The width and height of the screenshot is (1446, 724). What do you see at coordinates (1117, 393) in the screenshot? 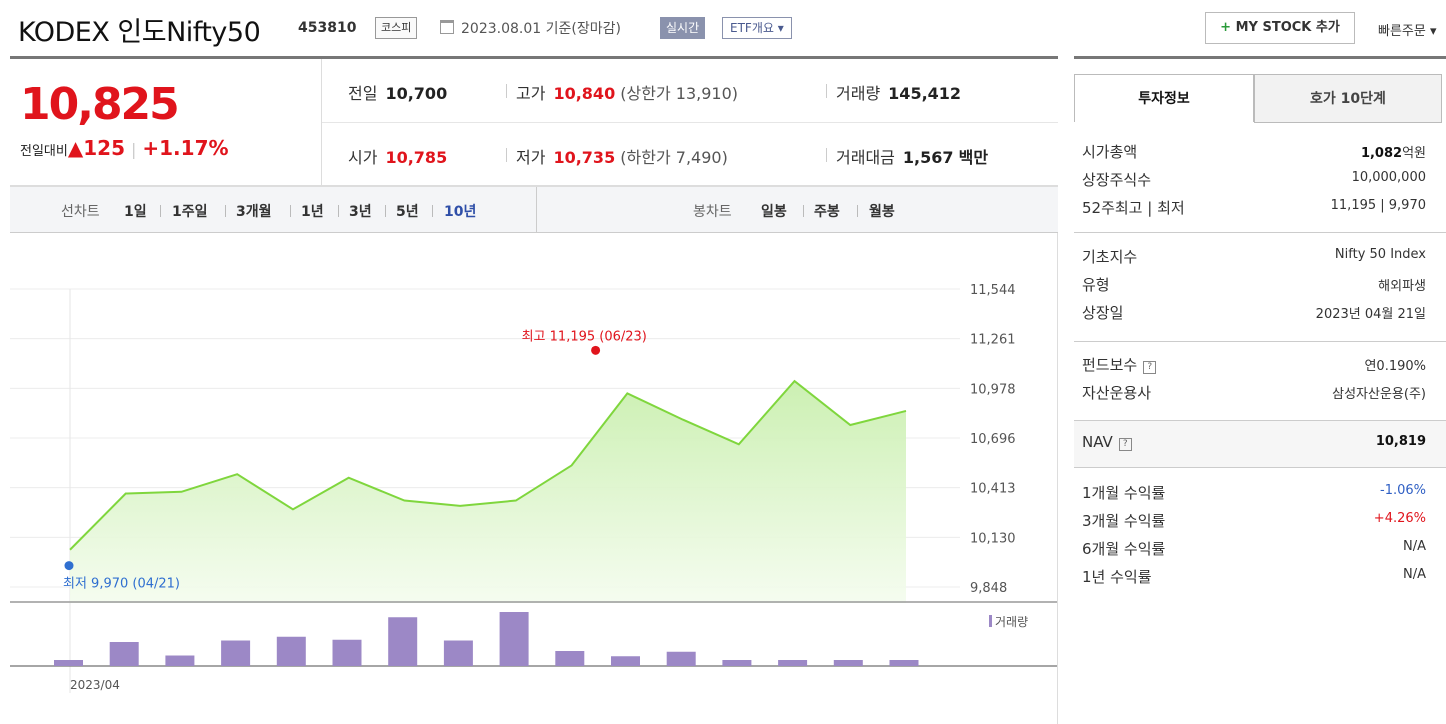
I see `info-label: 자산운용사` at bounding box center [1117, 393].